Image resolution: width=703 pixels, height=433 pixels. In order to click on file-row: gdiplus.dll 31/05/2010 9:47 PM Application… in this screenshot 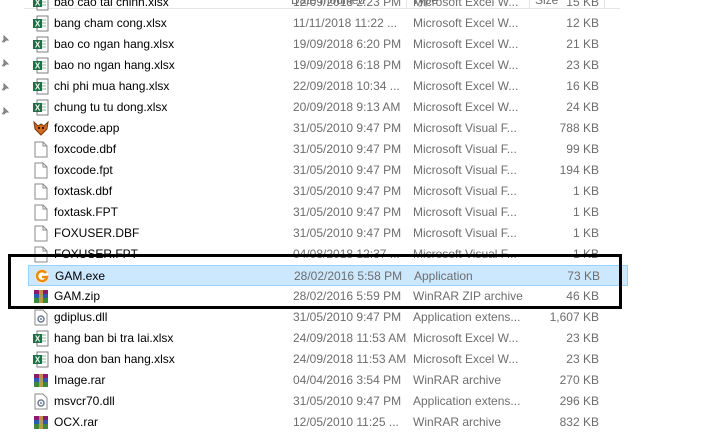, I will do `click(328, 317)`.